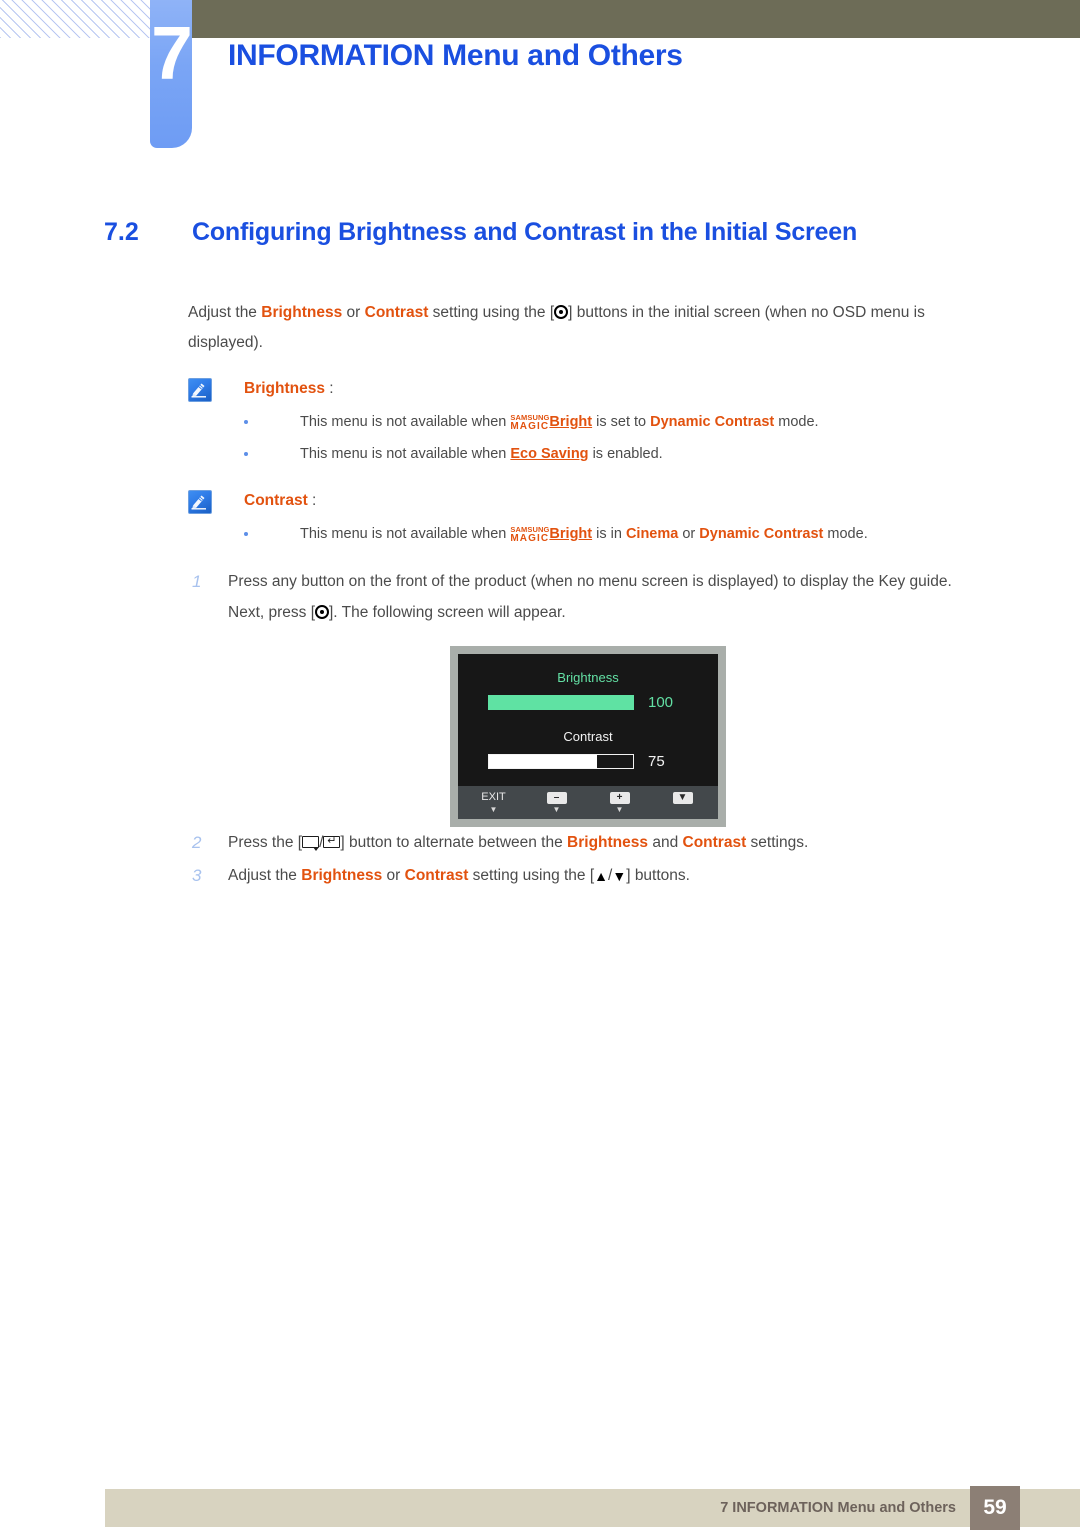  Describe the element at coordinates (608, 842) in the screenshot. I see `step-2-brightness-term: Brightness` at that location.